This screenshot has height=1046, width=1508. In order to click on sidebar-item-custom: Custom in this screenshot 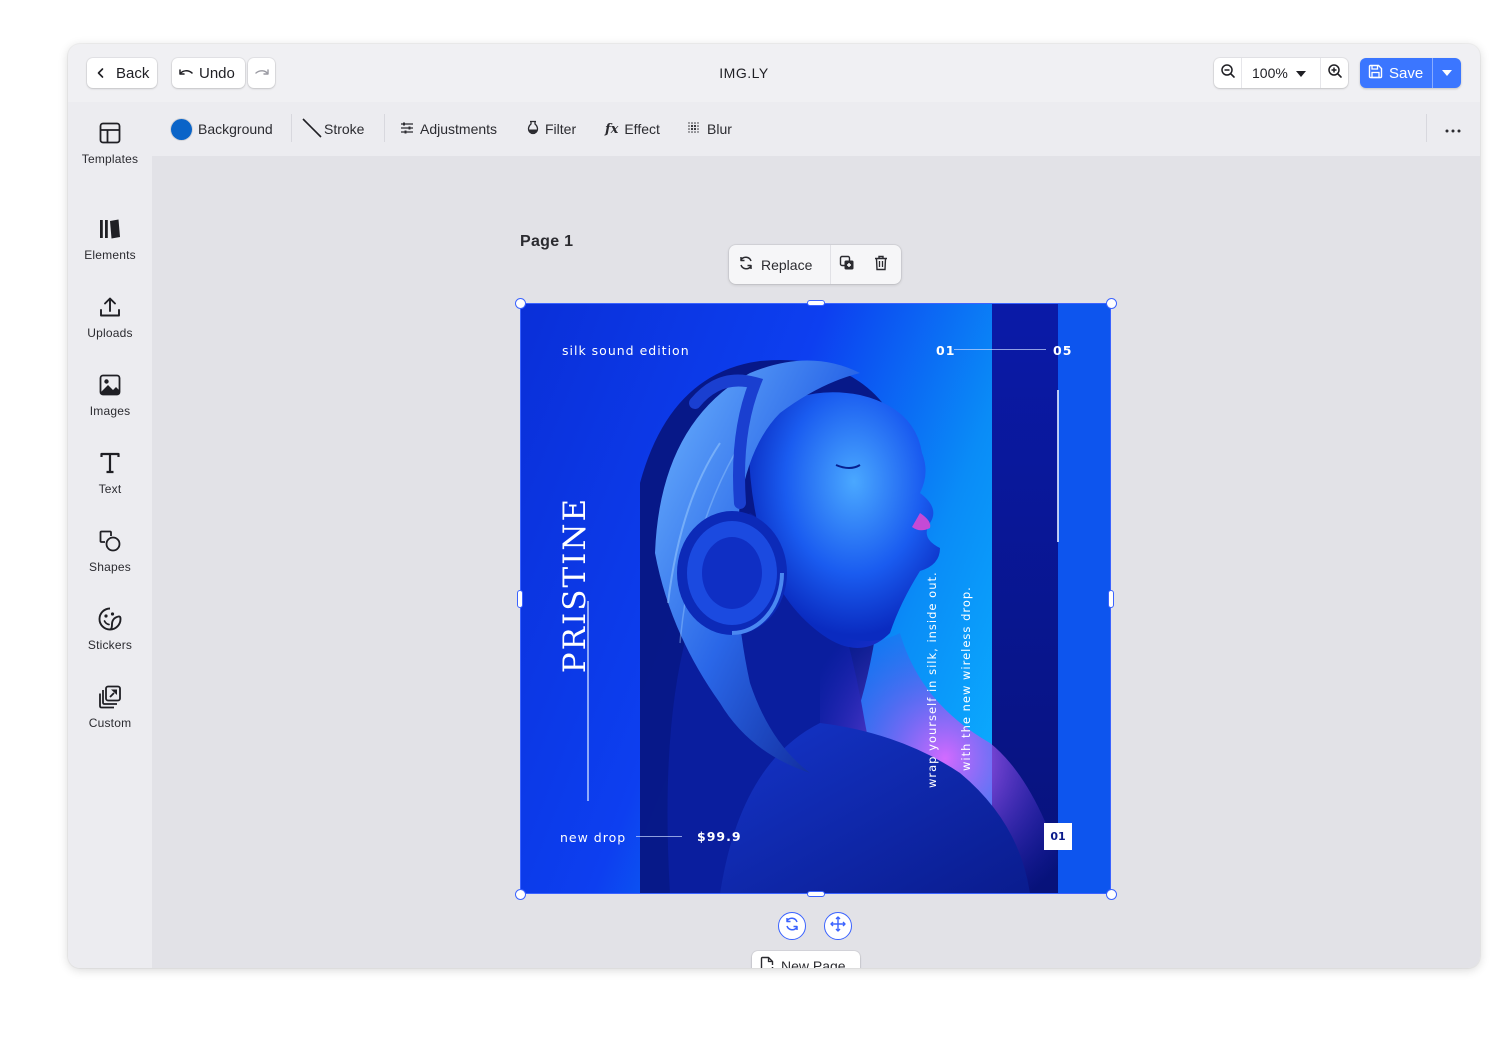, I will do `click(110, 712)`.